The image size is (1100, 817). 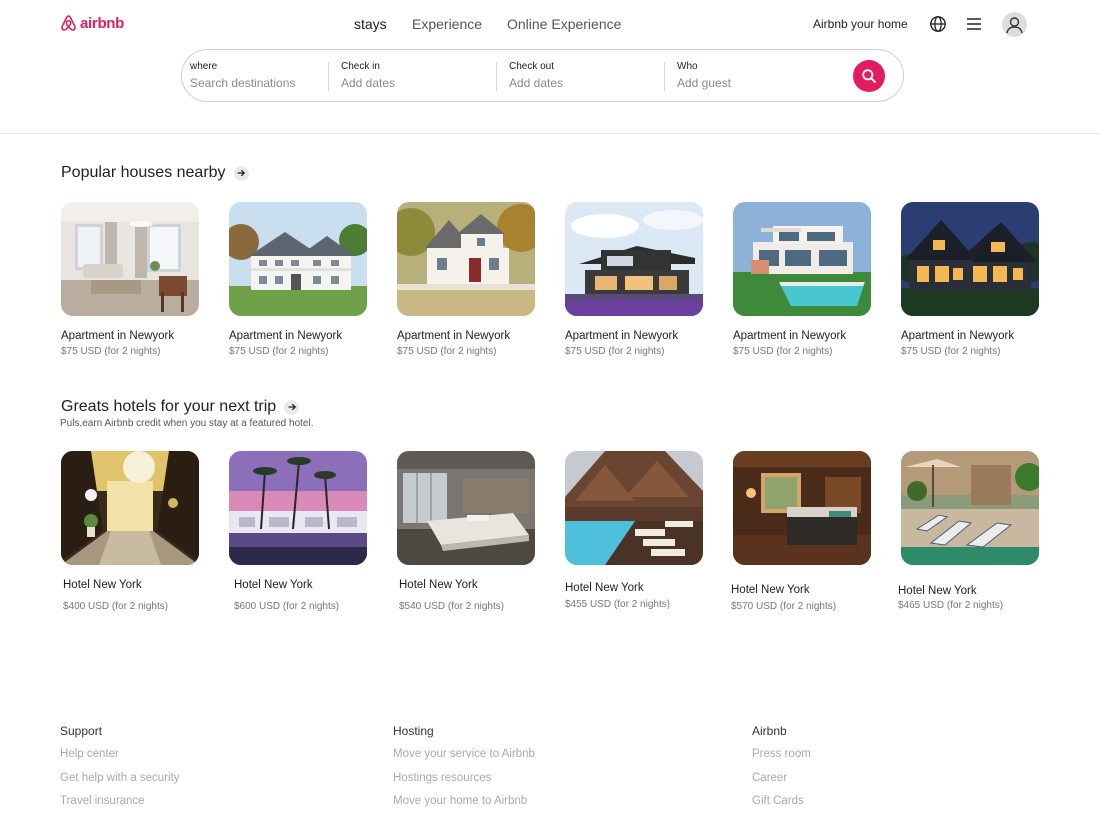 What do you see at coordinates (781, 784) in the screenshot?
I see `footer-link-career: Career` at bounding box center [781, 784].